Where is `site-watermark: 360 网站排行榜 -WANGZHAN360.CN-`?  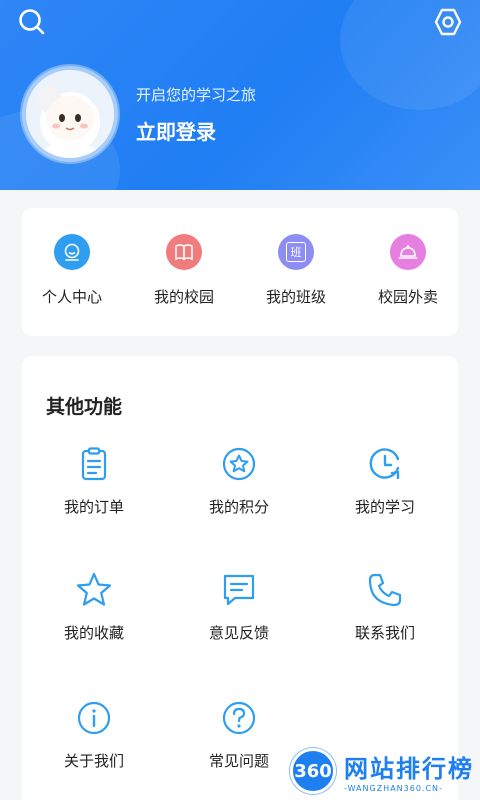
site-watermark: 360 网站排行榜 -WANGZHAN360.CN- is located at coordinates (382, 771).